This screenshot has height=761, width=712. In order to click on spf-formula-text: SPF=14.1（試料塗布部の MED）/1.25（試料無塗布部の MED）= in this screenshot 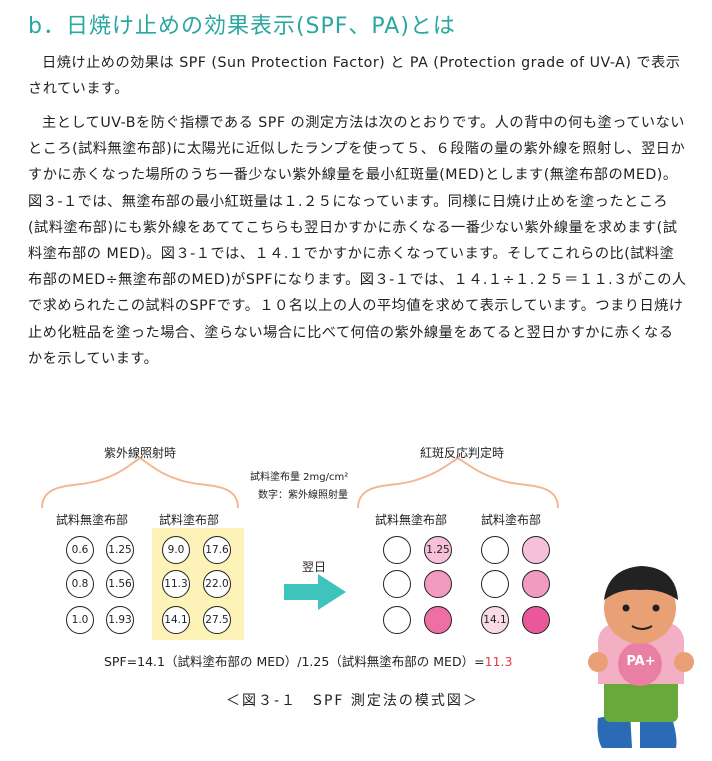, I will do `click(294, 661)`.